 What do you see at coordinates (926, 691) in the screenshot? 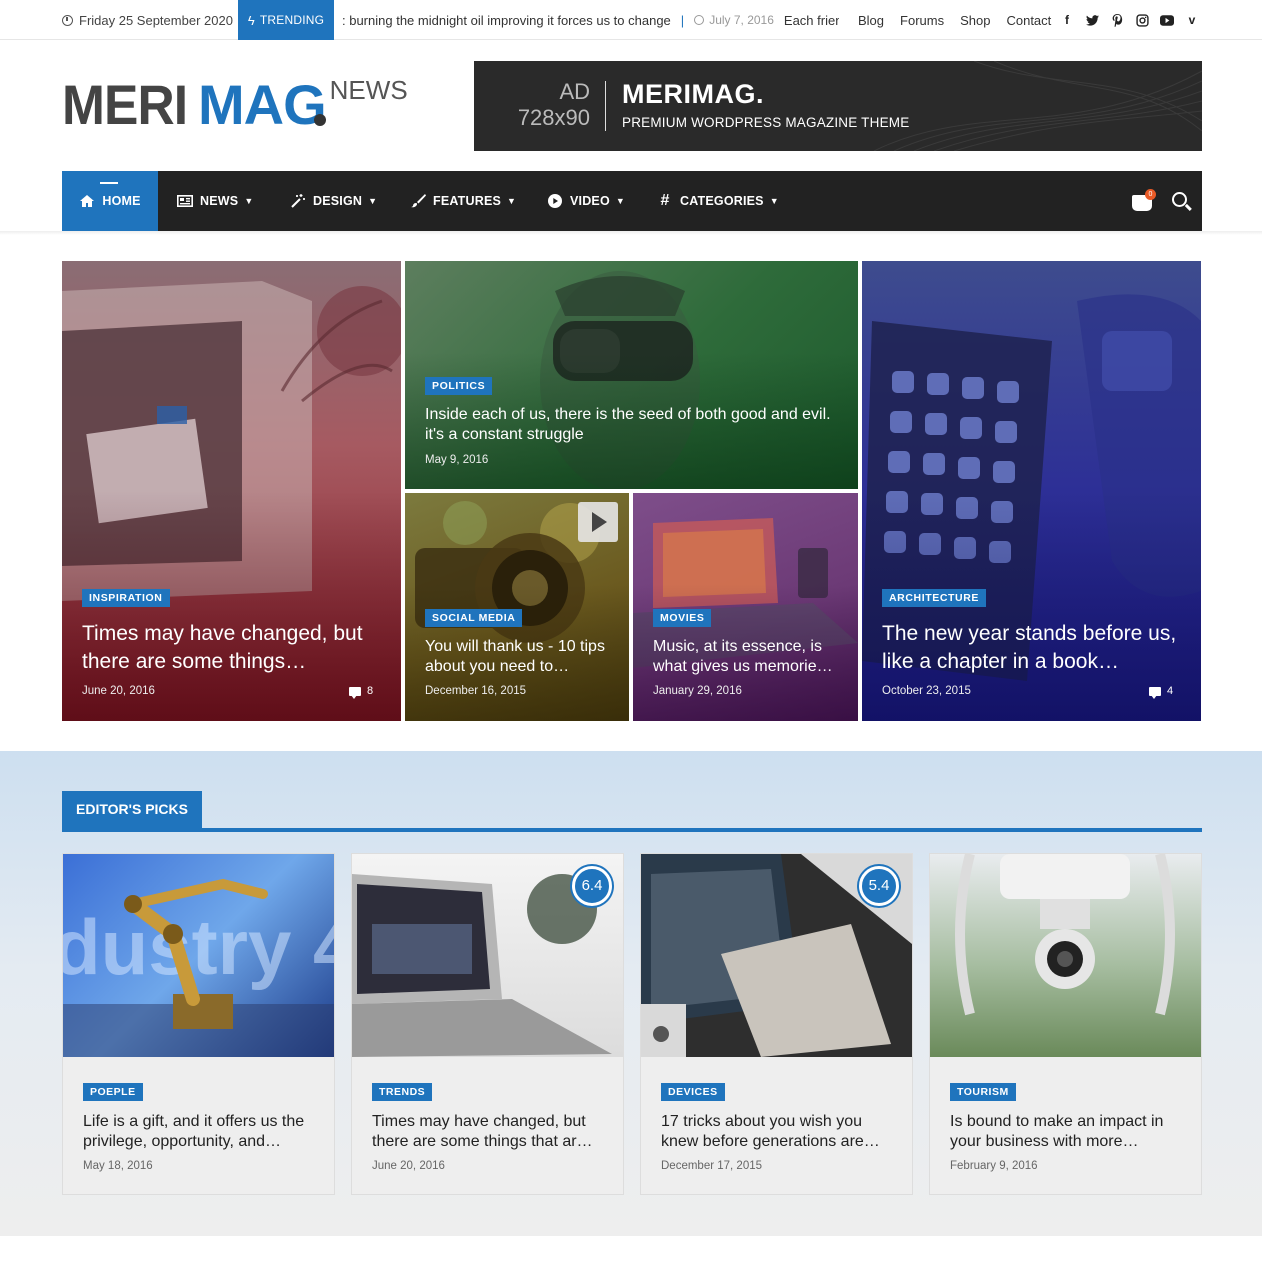
I see `post-date: October 23, 2015` at bounding box center [926, 691].